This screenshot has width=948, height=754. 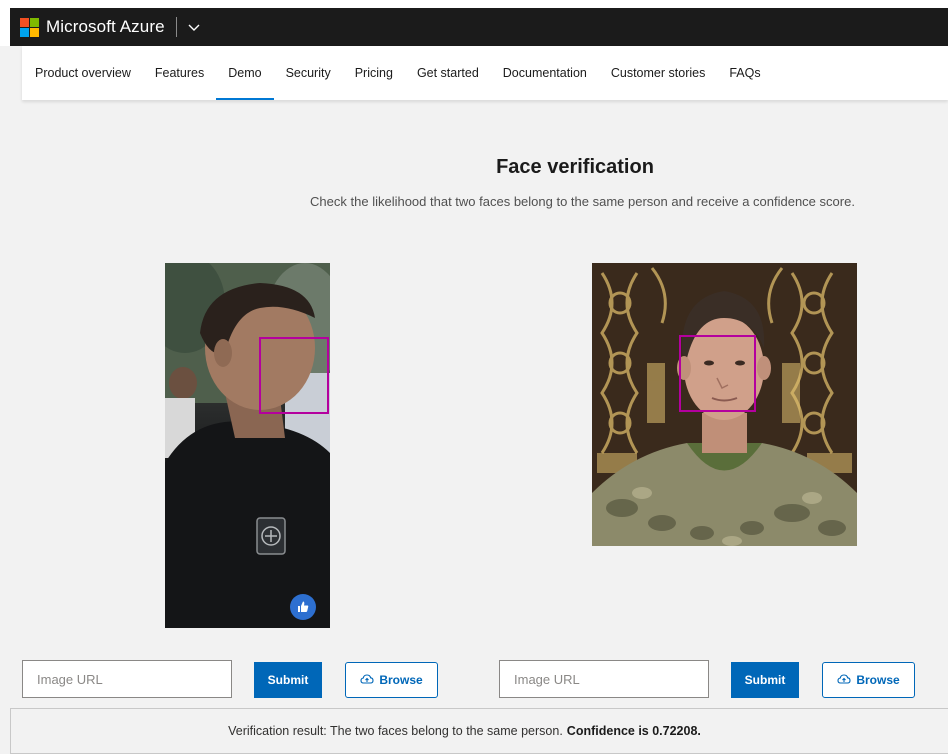 I want to click on right-browse-label: Browse, so click(x=878, y=680).